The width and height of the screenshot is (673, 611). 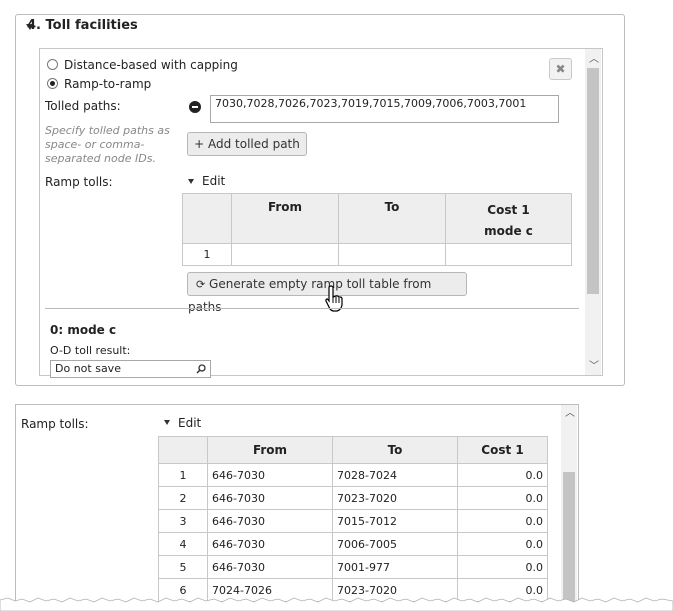 I want to click on radio-ramp-to-ramp-label: Ramp-to-ramp, so click(x=107, y=84).